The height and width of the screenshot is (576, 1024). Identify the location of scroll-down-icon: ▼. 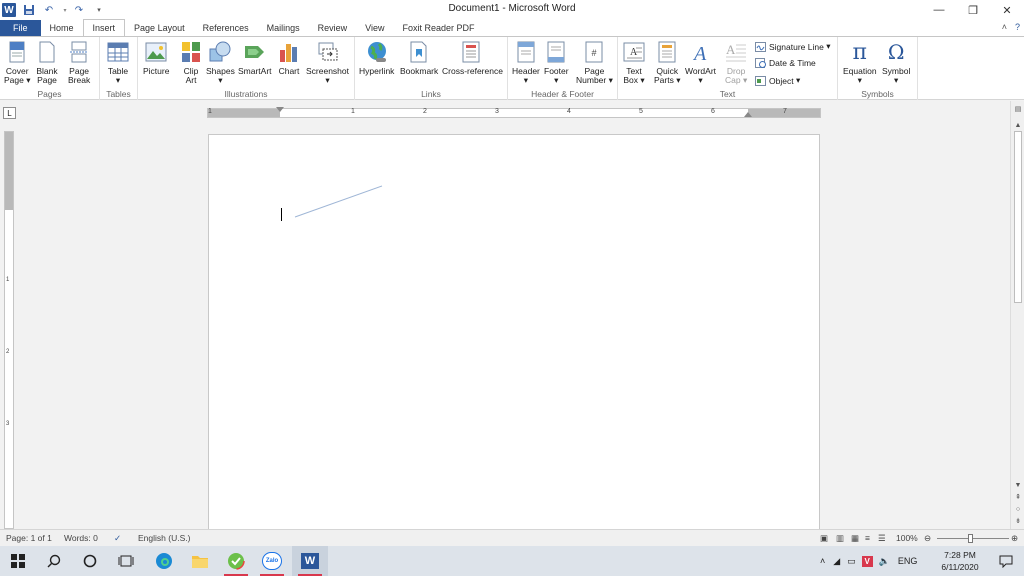
(1017, 485).